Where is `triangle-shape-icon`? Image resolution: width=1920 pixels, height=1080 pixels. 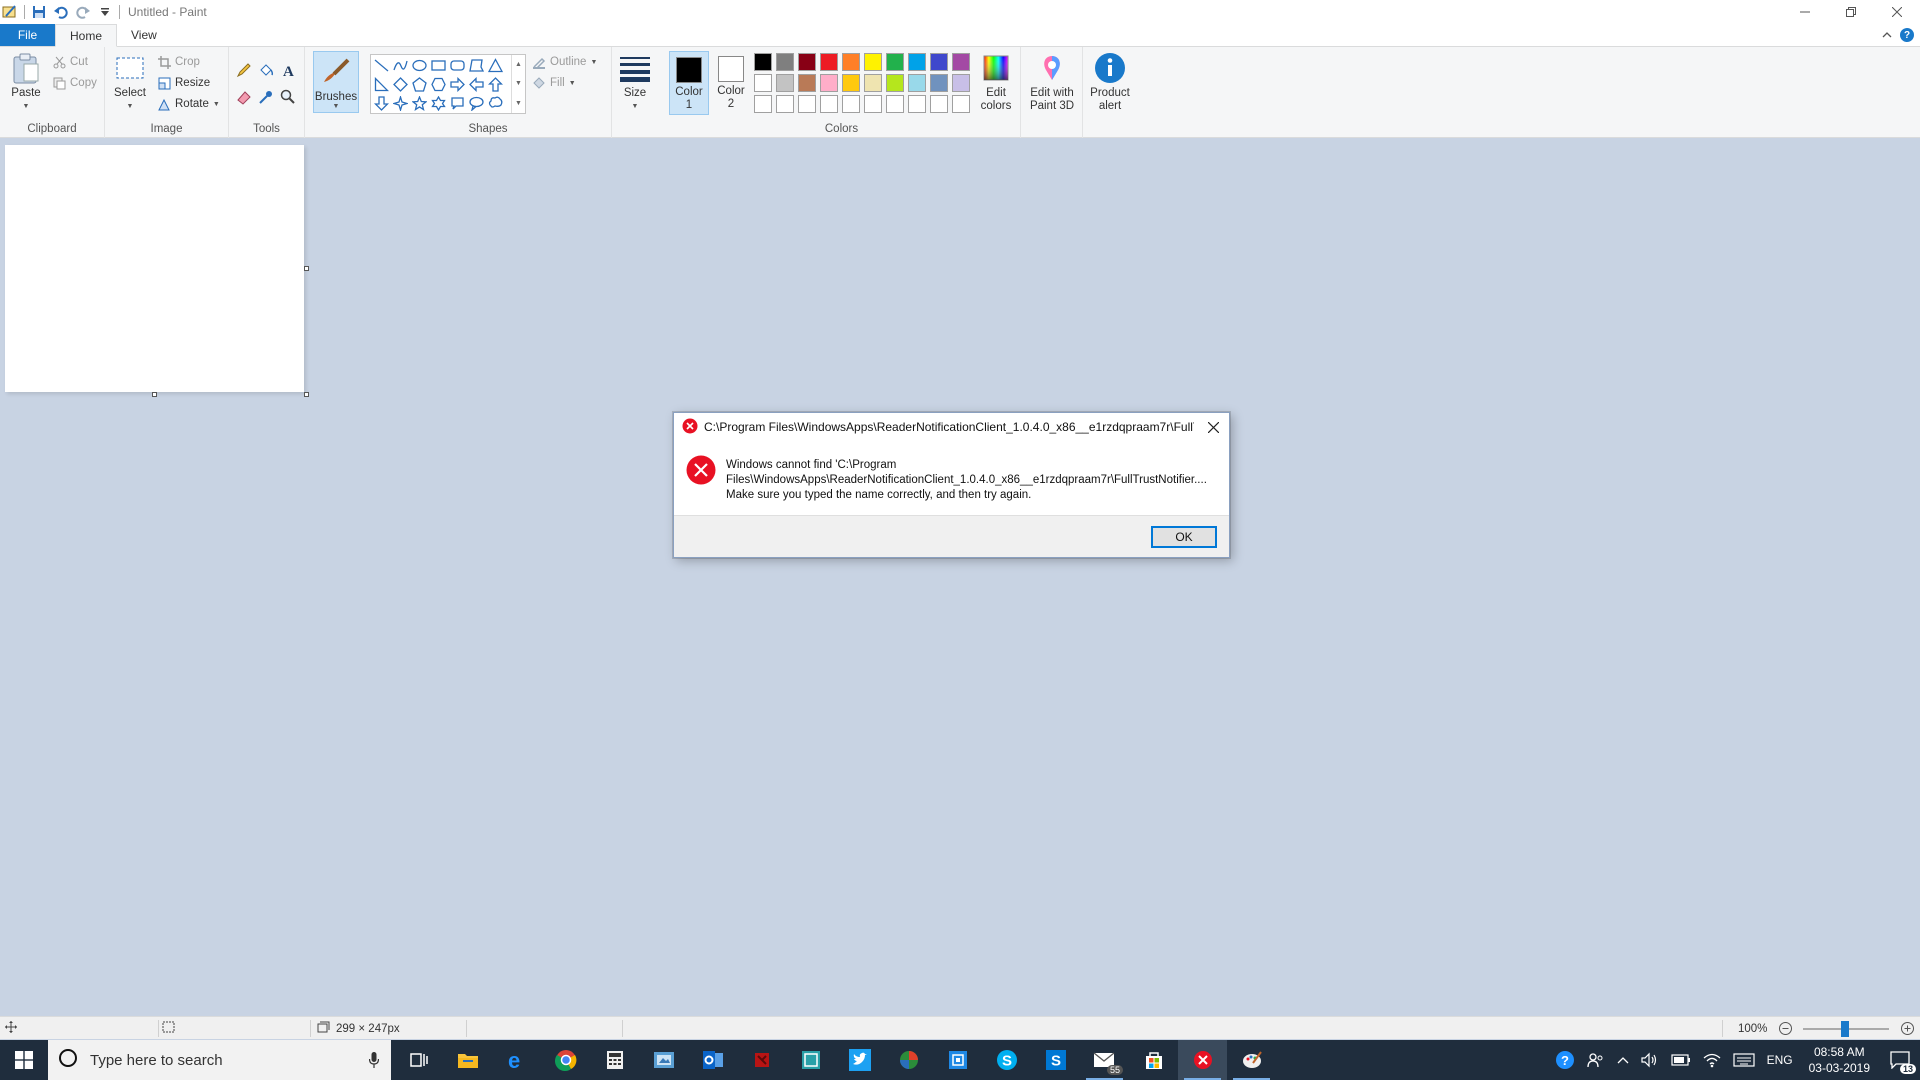 triangle-shape-icon is located at coordinates (495, 65).